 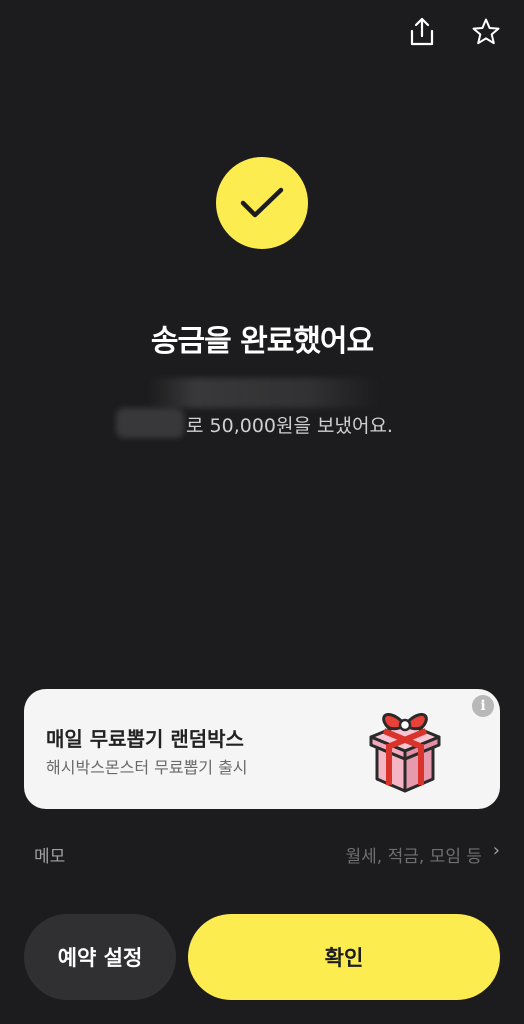 What do you see at coordinates (262, 203) in the screenshot?
I see `success-check-icon` at bounding box center [262, 203].